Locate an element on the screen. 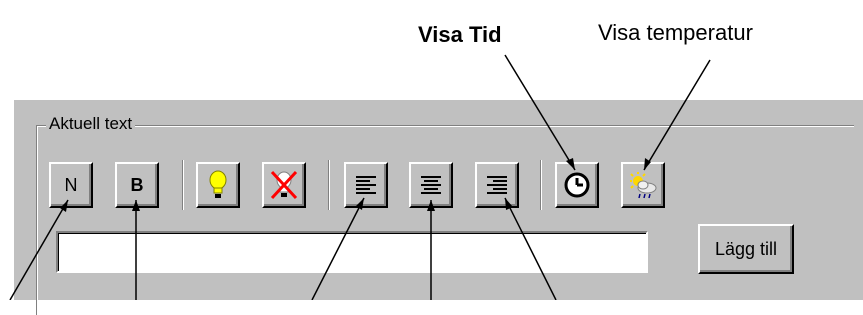  clock-icon is located at coordinates (577, 185).